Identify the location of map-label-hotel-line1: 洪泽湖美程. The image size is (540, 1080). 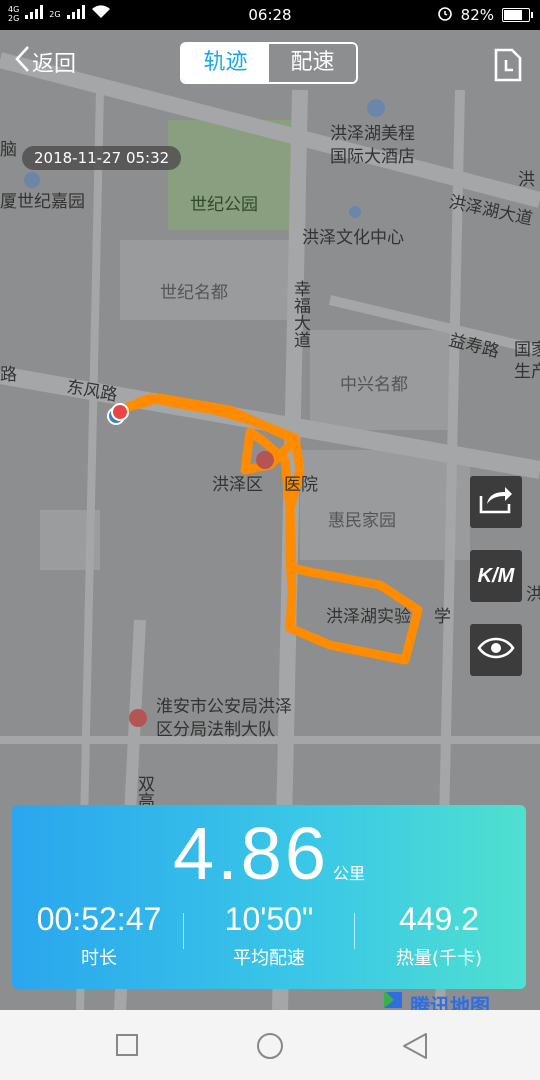
(372, 134).